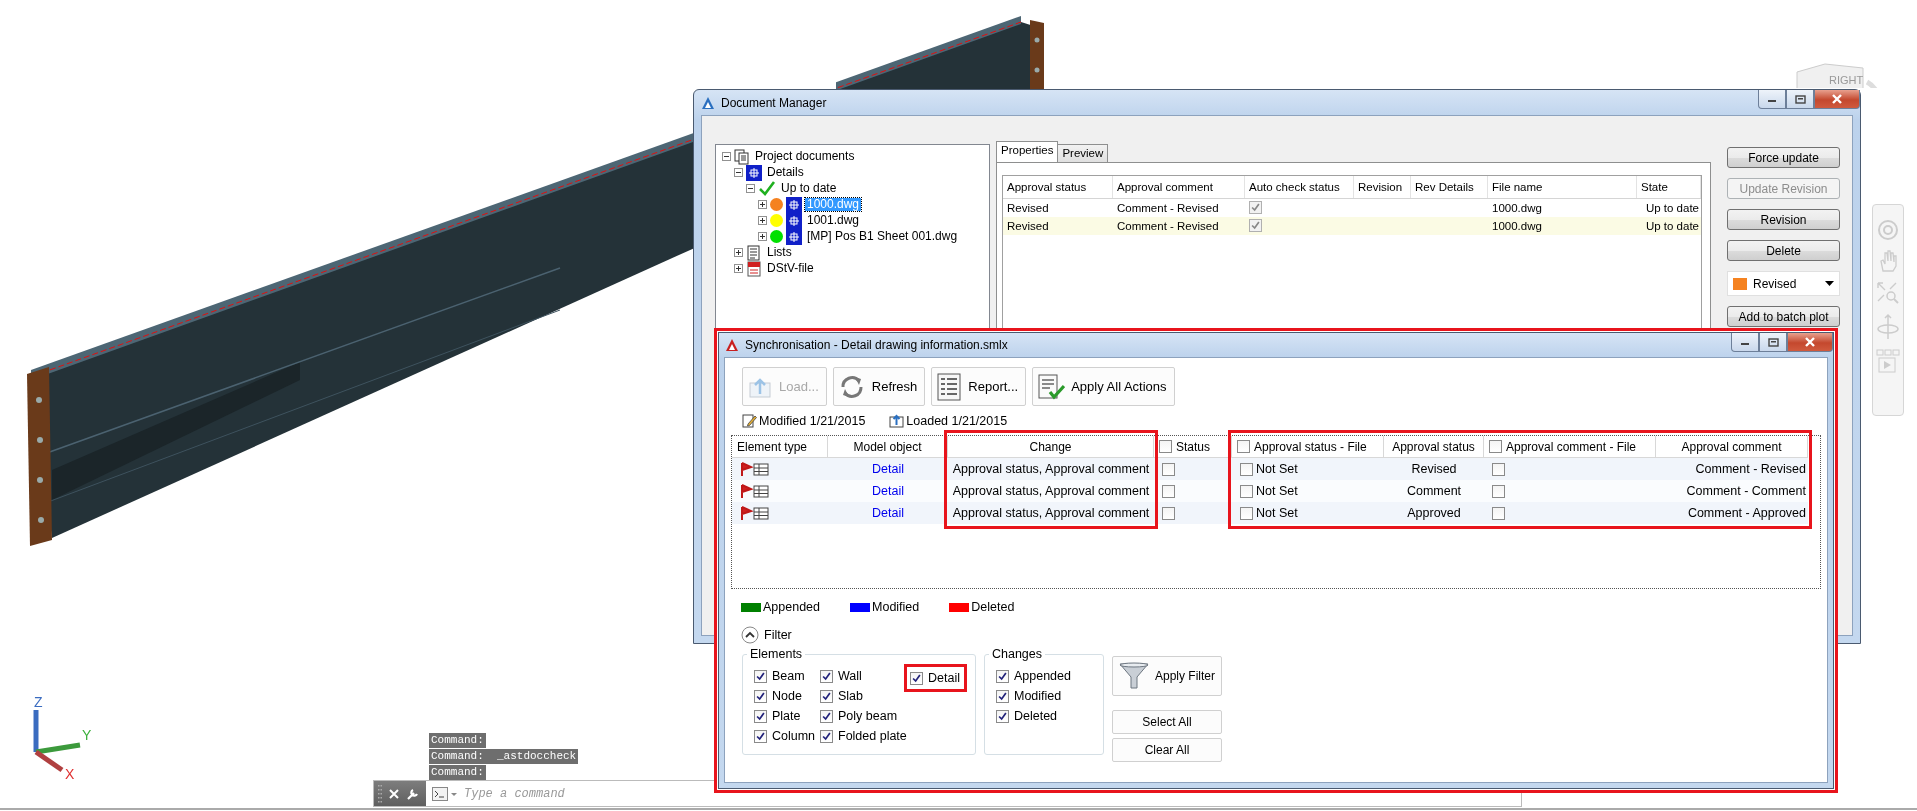 This screenshot has height=811, width=1917. What do you see at coordinates (1037, 696) in the screenshot?
I see `checkbox-label: Modified` at bounding box center [1037, 696].